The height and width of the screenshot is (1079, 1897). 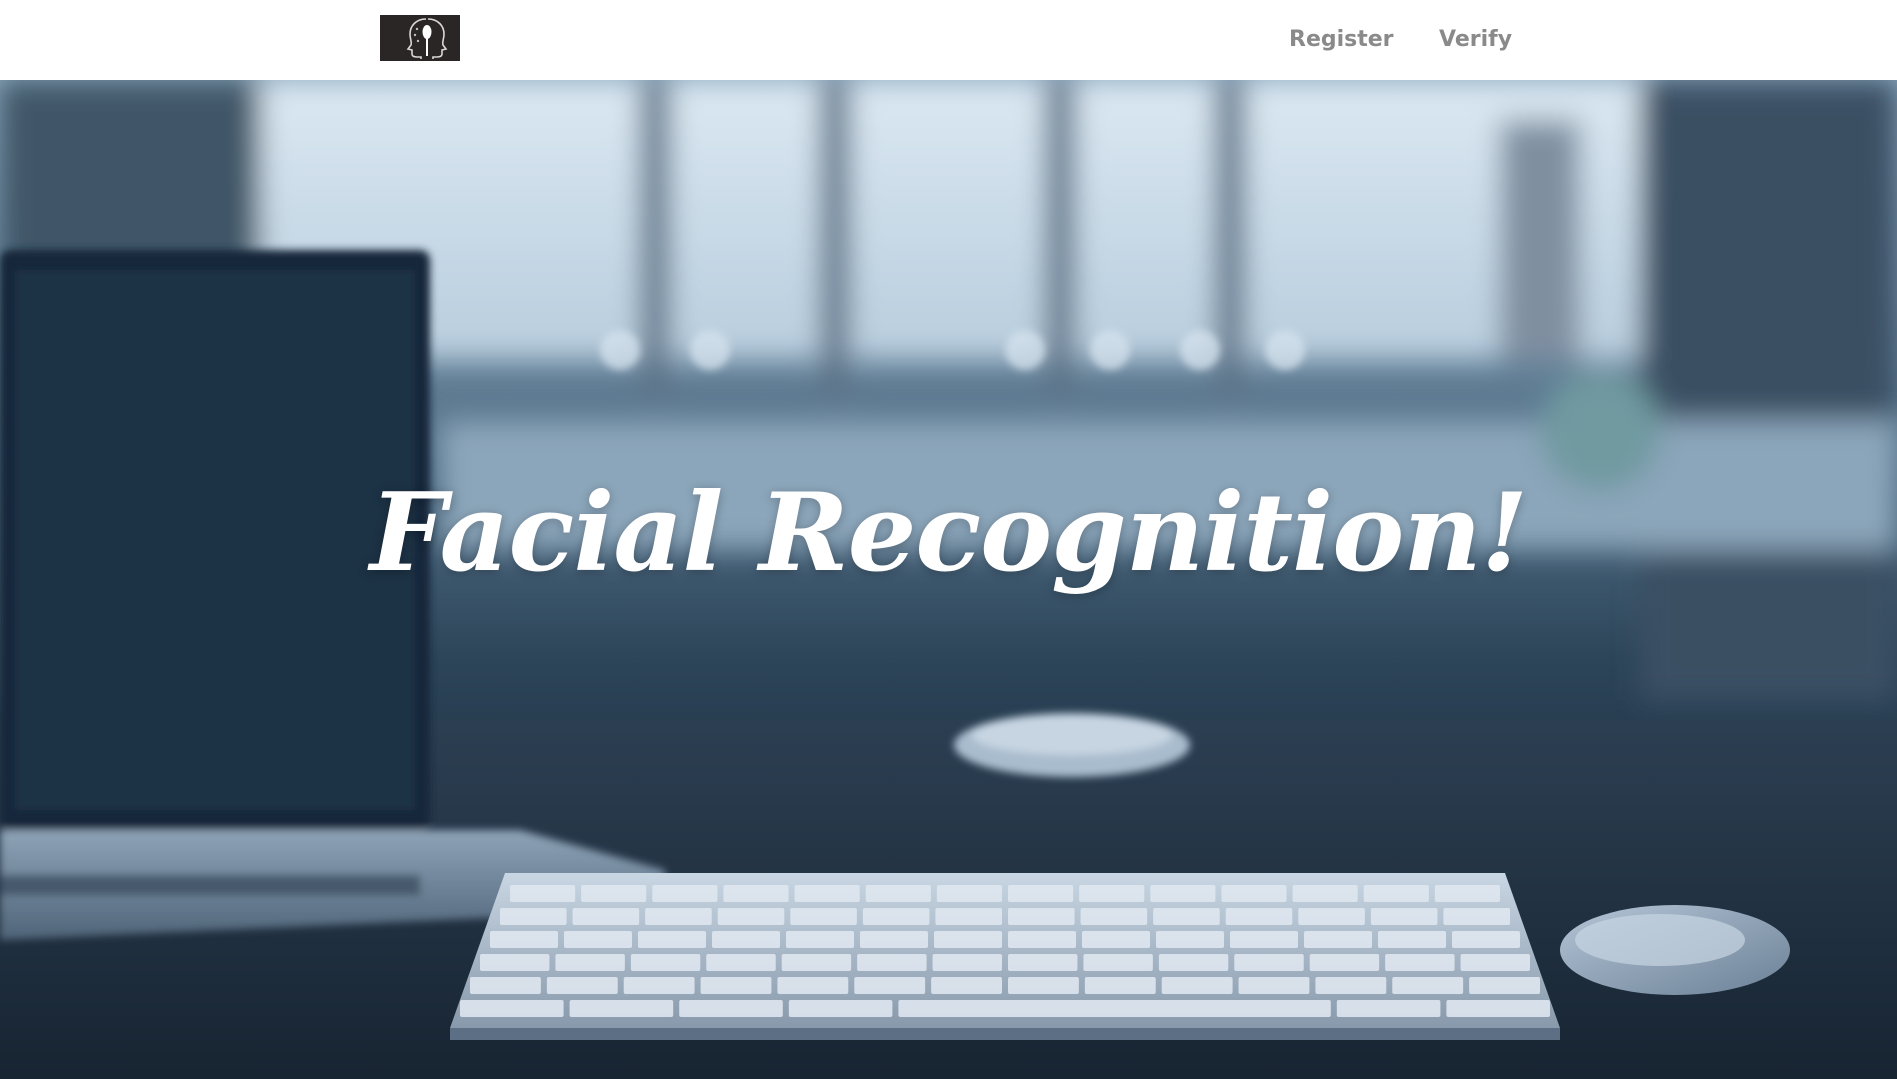 What do you see at coordinates (948, 533) in the screenshot?
I see `hero-title: Facial Recognition!` at bounding box center [948, 533].